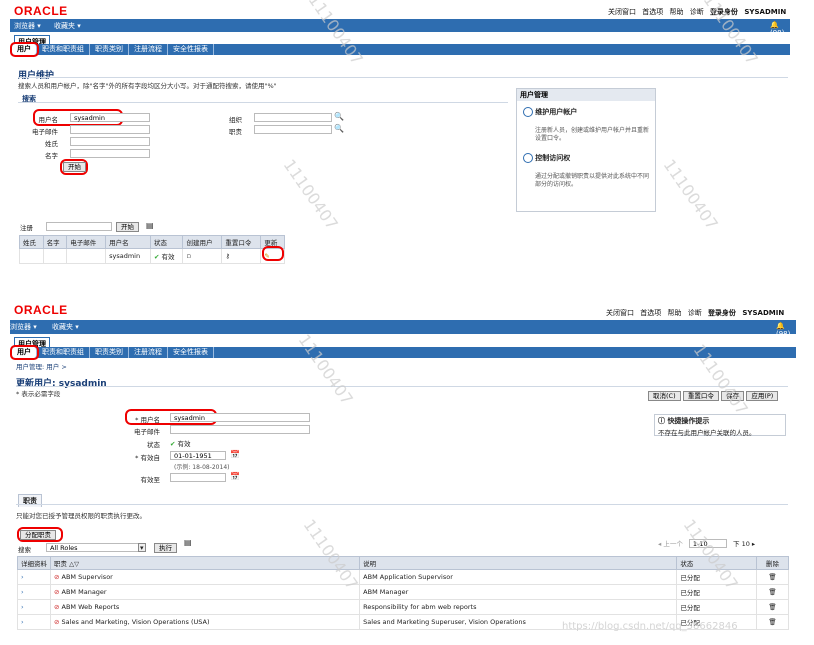  I want to click on breadcrumb: 用户管理: 用户 >, so click(41, 366).